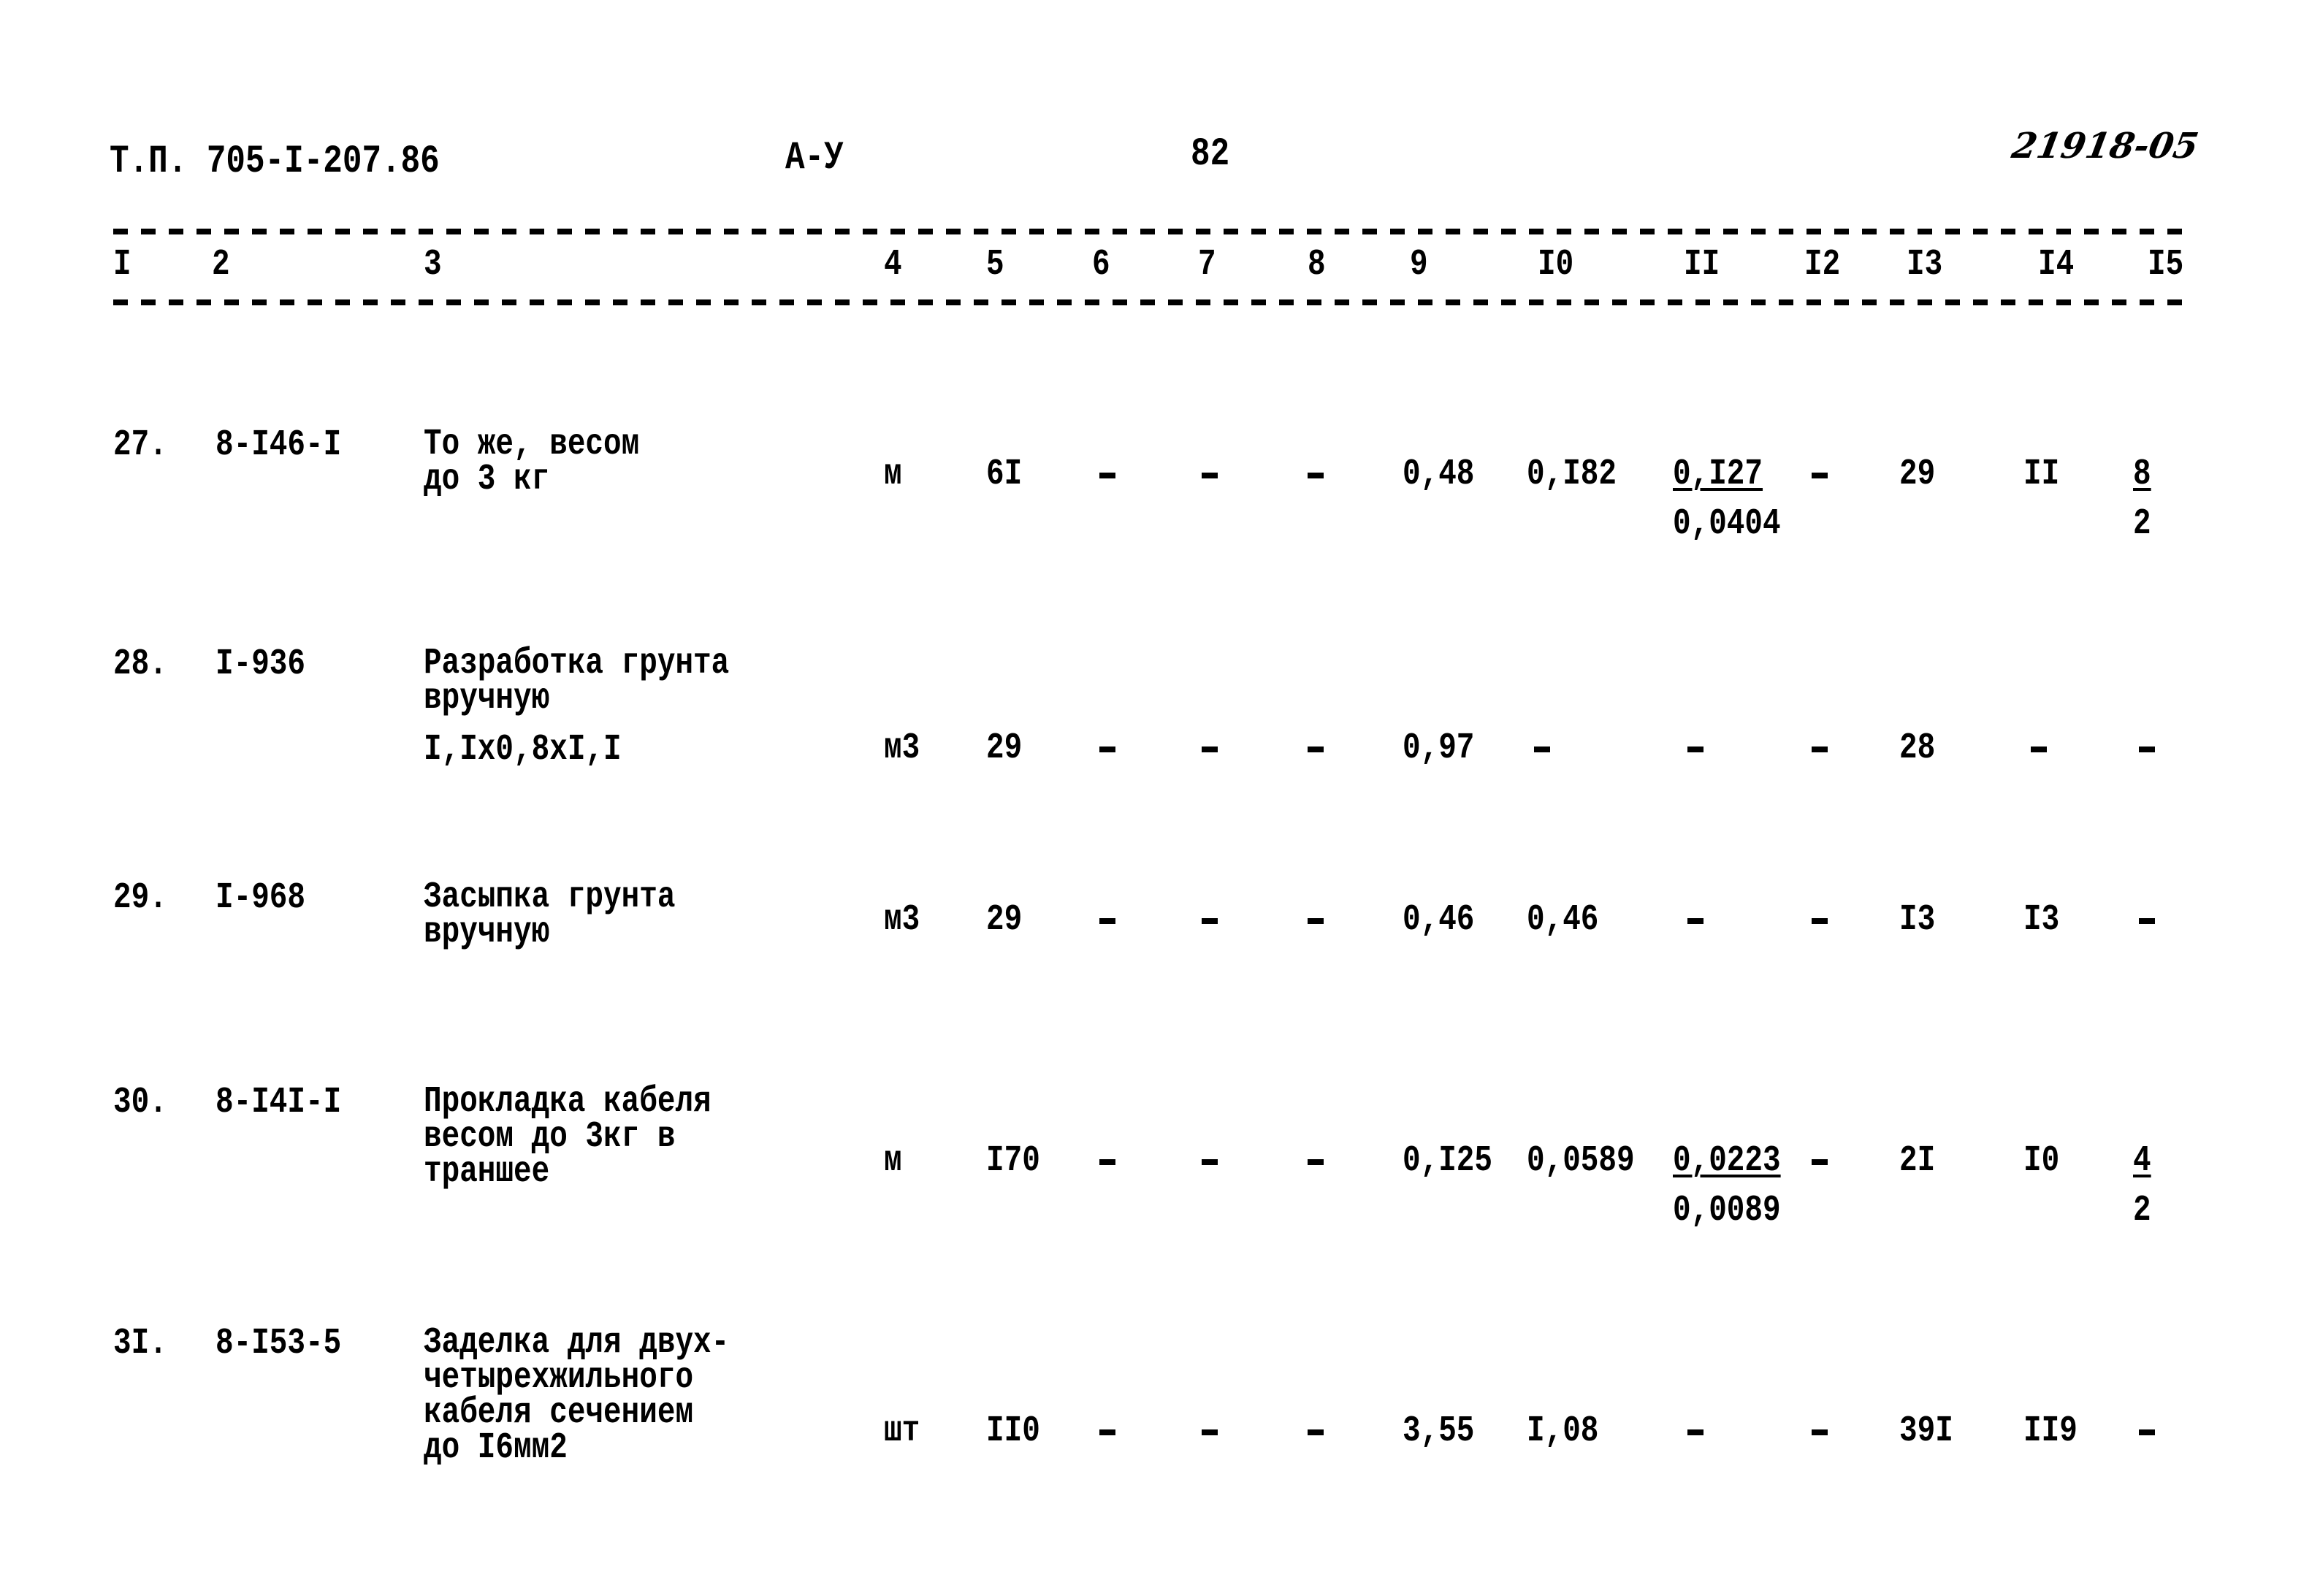 The image size is (2312, 1596). I want to click on work-description-line: до I6мм2, so click(496, 1448).